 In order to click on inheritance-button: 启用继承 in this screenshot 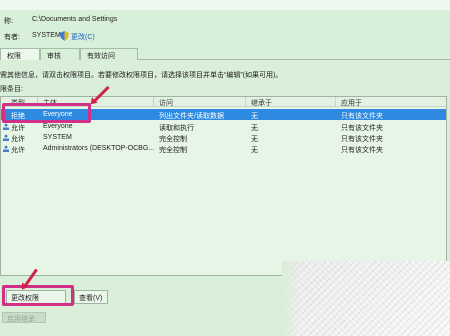, I will do `click(24, 317)`.